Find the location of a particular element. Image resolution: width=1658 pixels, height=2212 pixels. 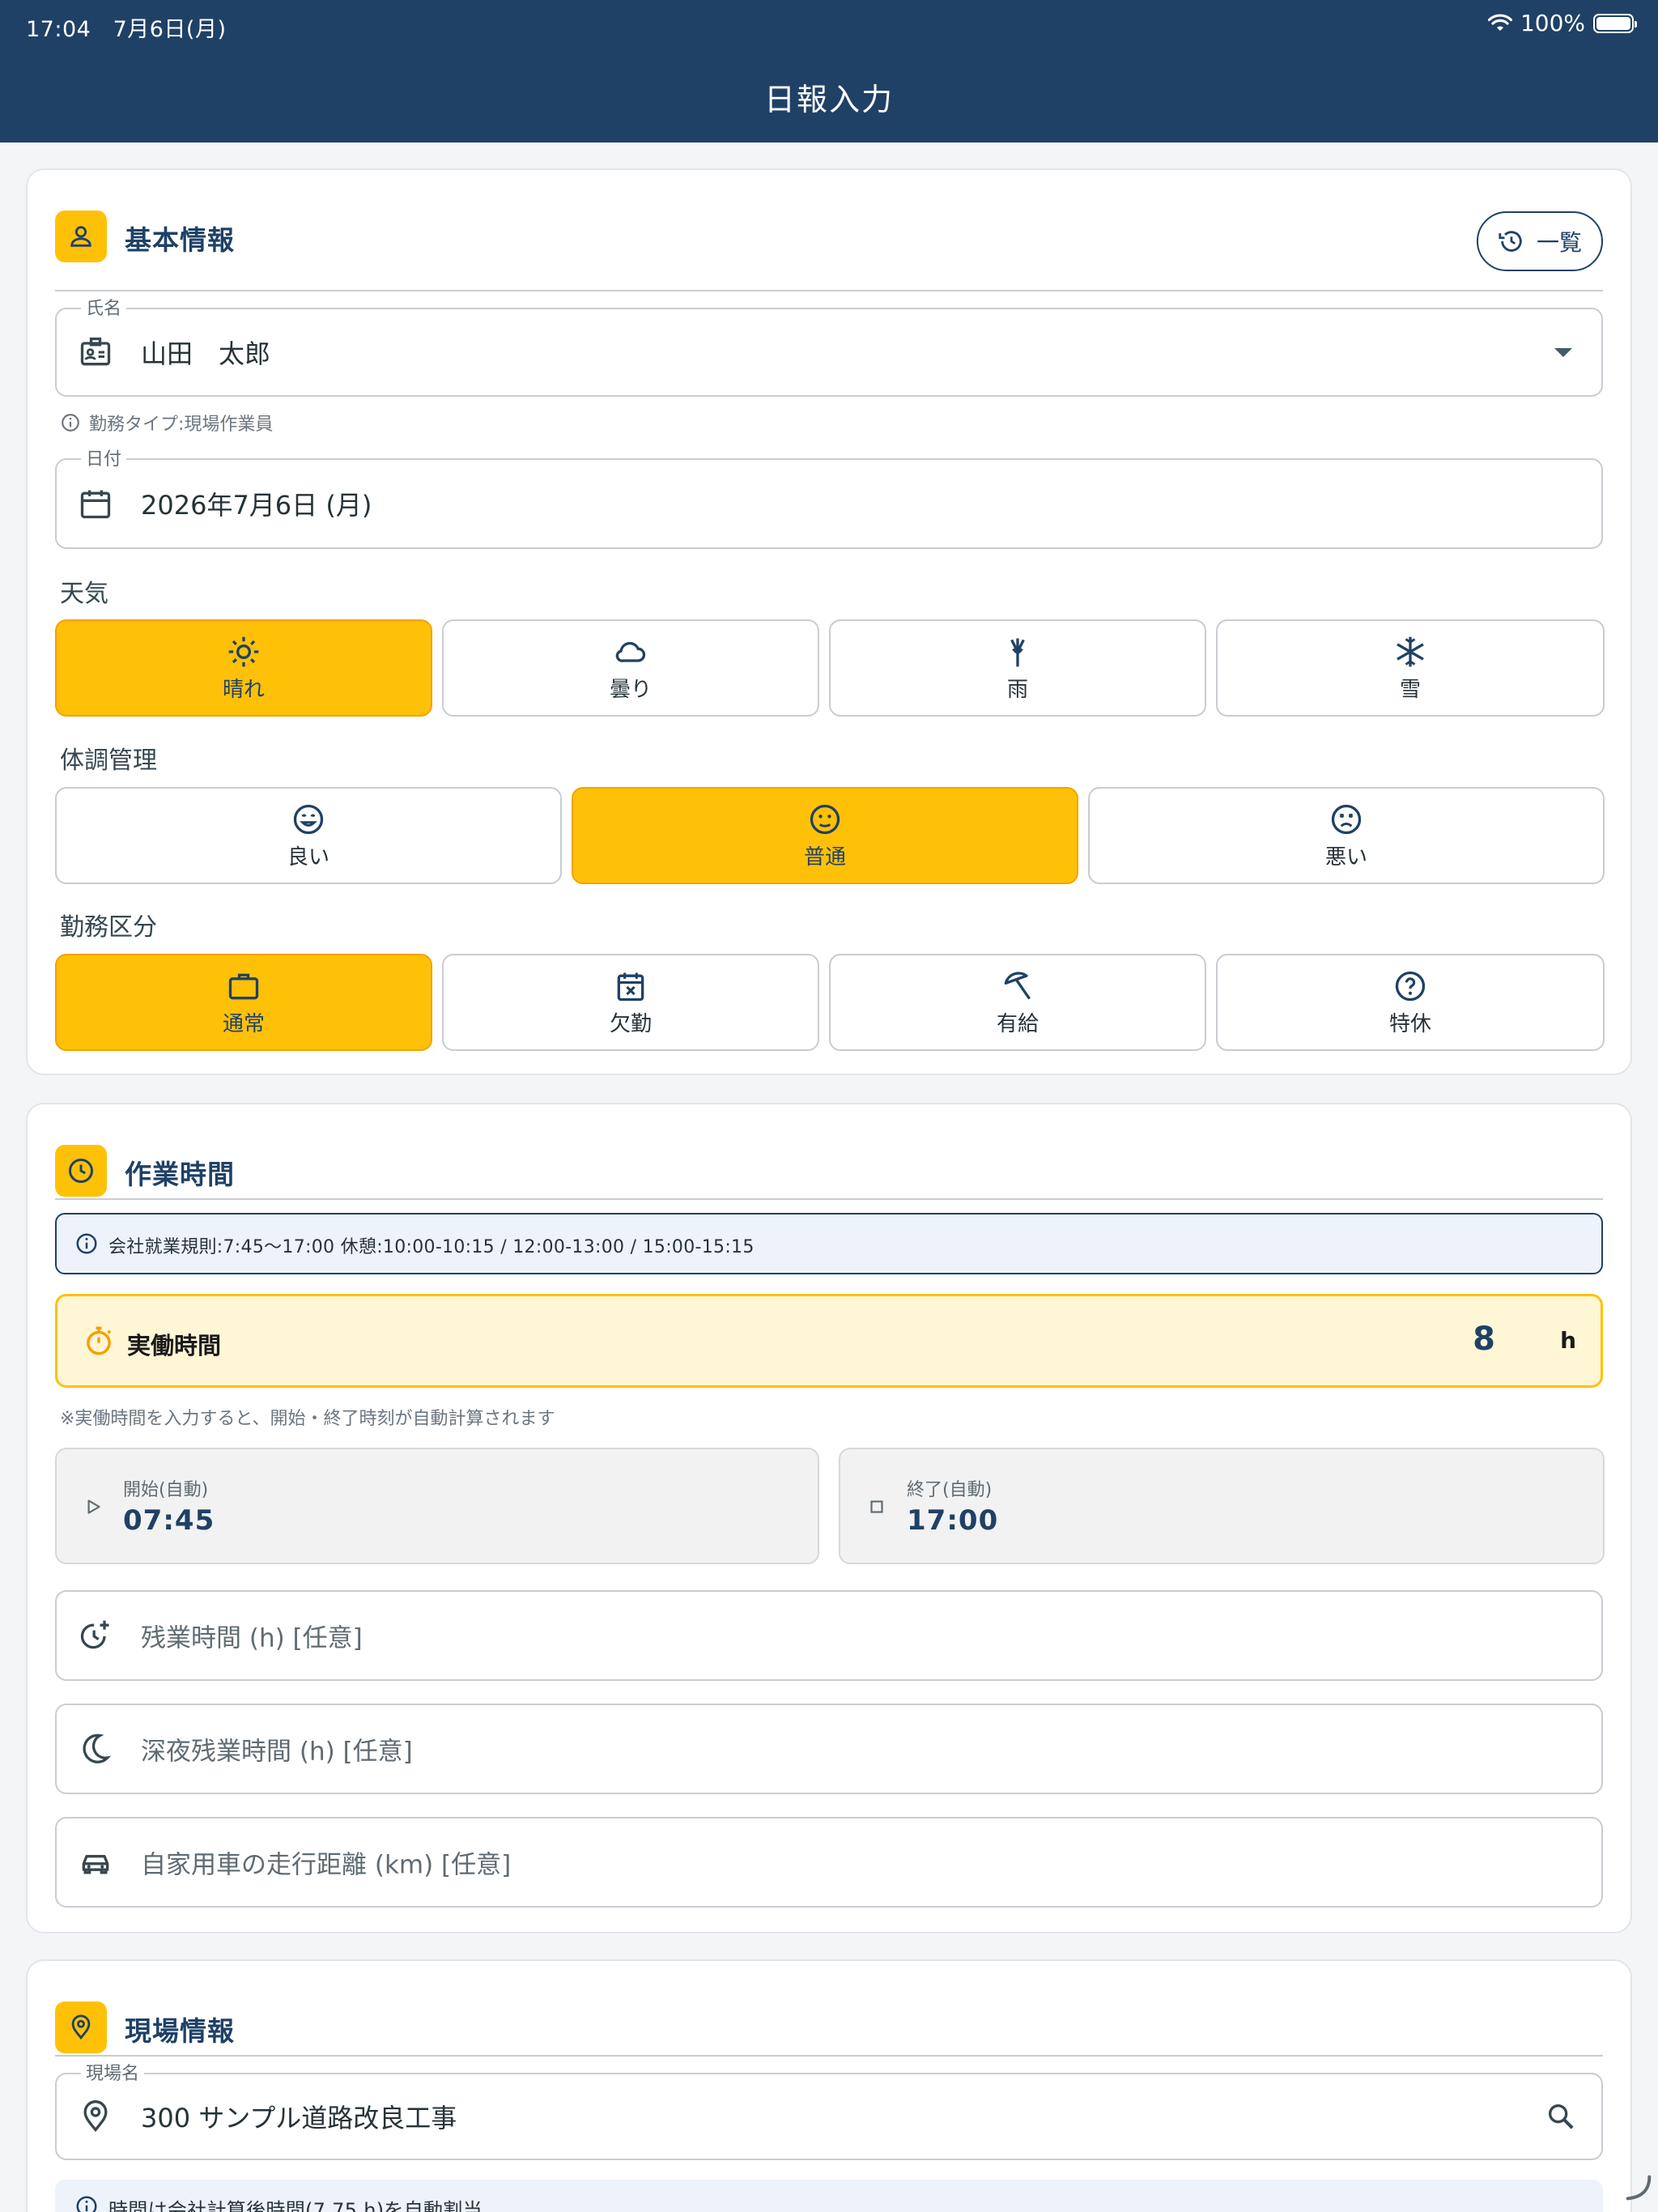

night-overtime-placeholder: 深夜残業時間 (h) [任意] is located at coordinates (277, 1752).